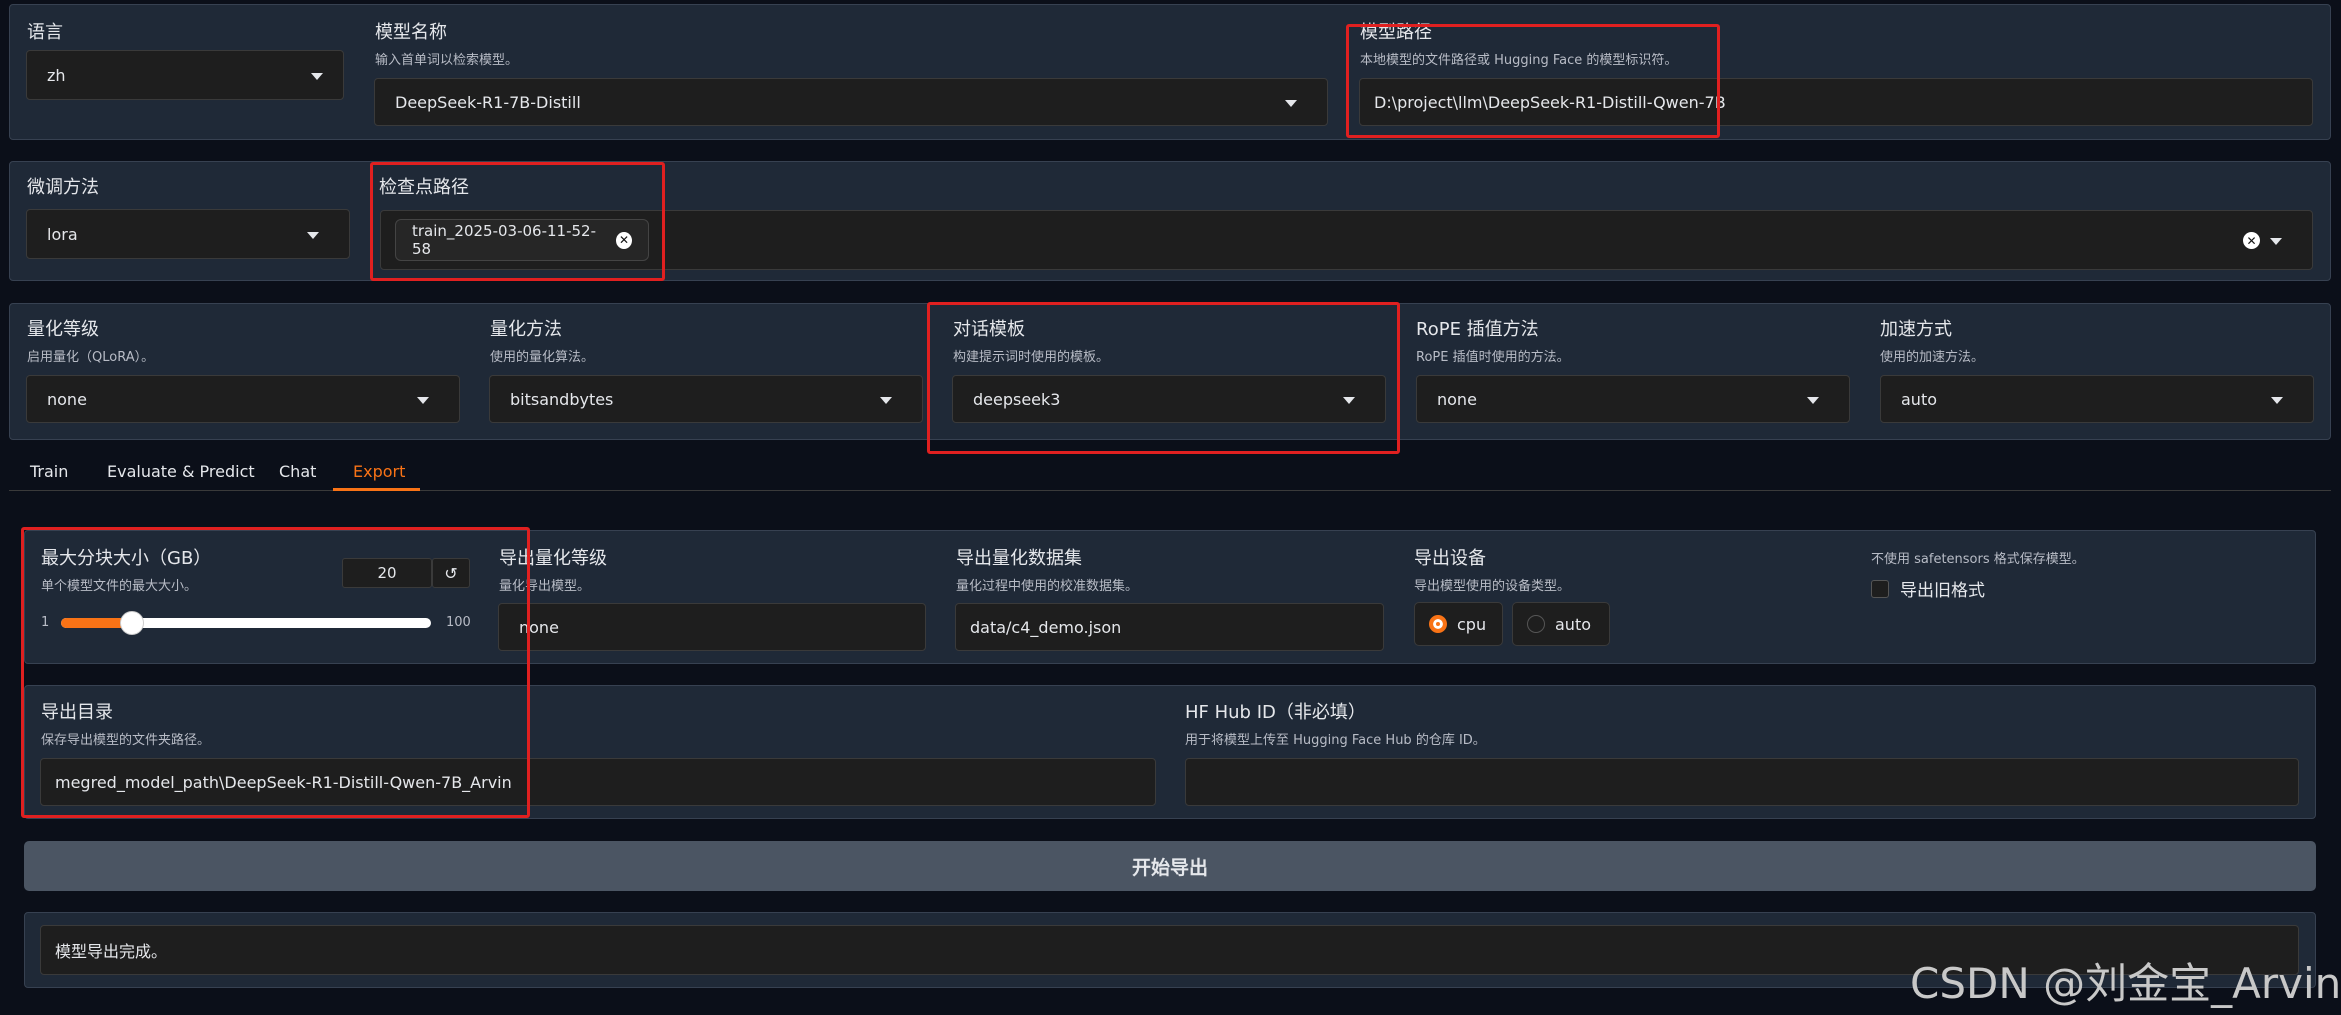  I want to click on rope-select: none, so click(1633, 399).